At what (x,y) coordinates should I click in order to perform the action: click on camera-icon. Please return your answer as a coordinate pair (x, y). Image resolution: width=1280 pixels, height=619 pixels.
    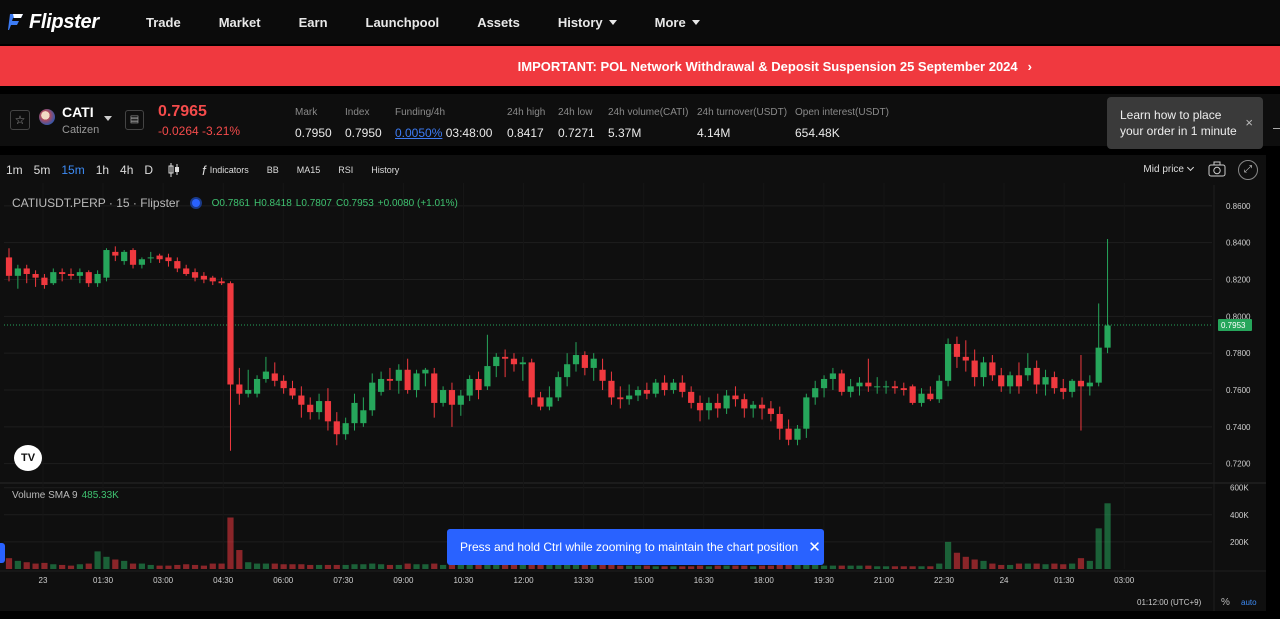
    Looking at the image, I should click on (1217, 169).